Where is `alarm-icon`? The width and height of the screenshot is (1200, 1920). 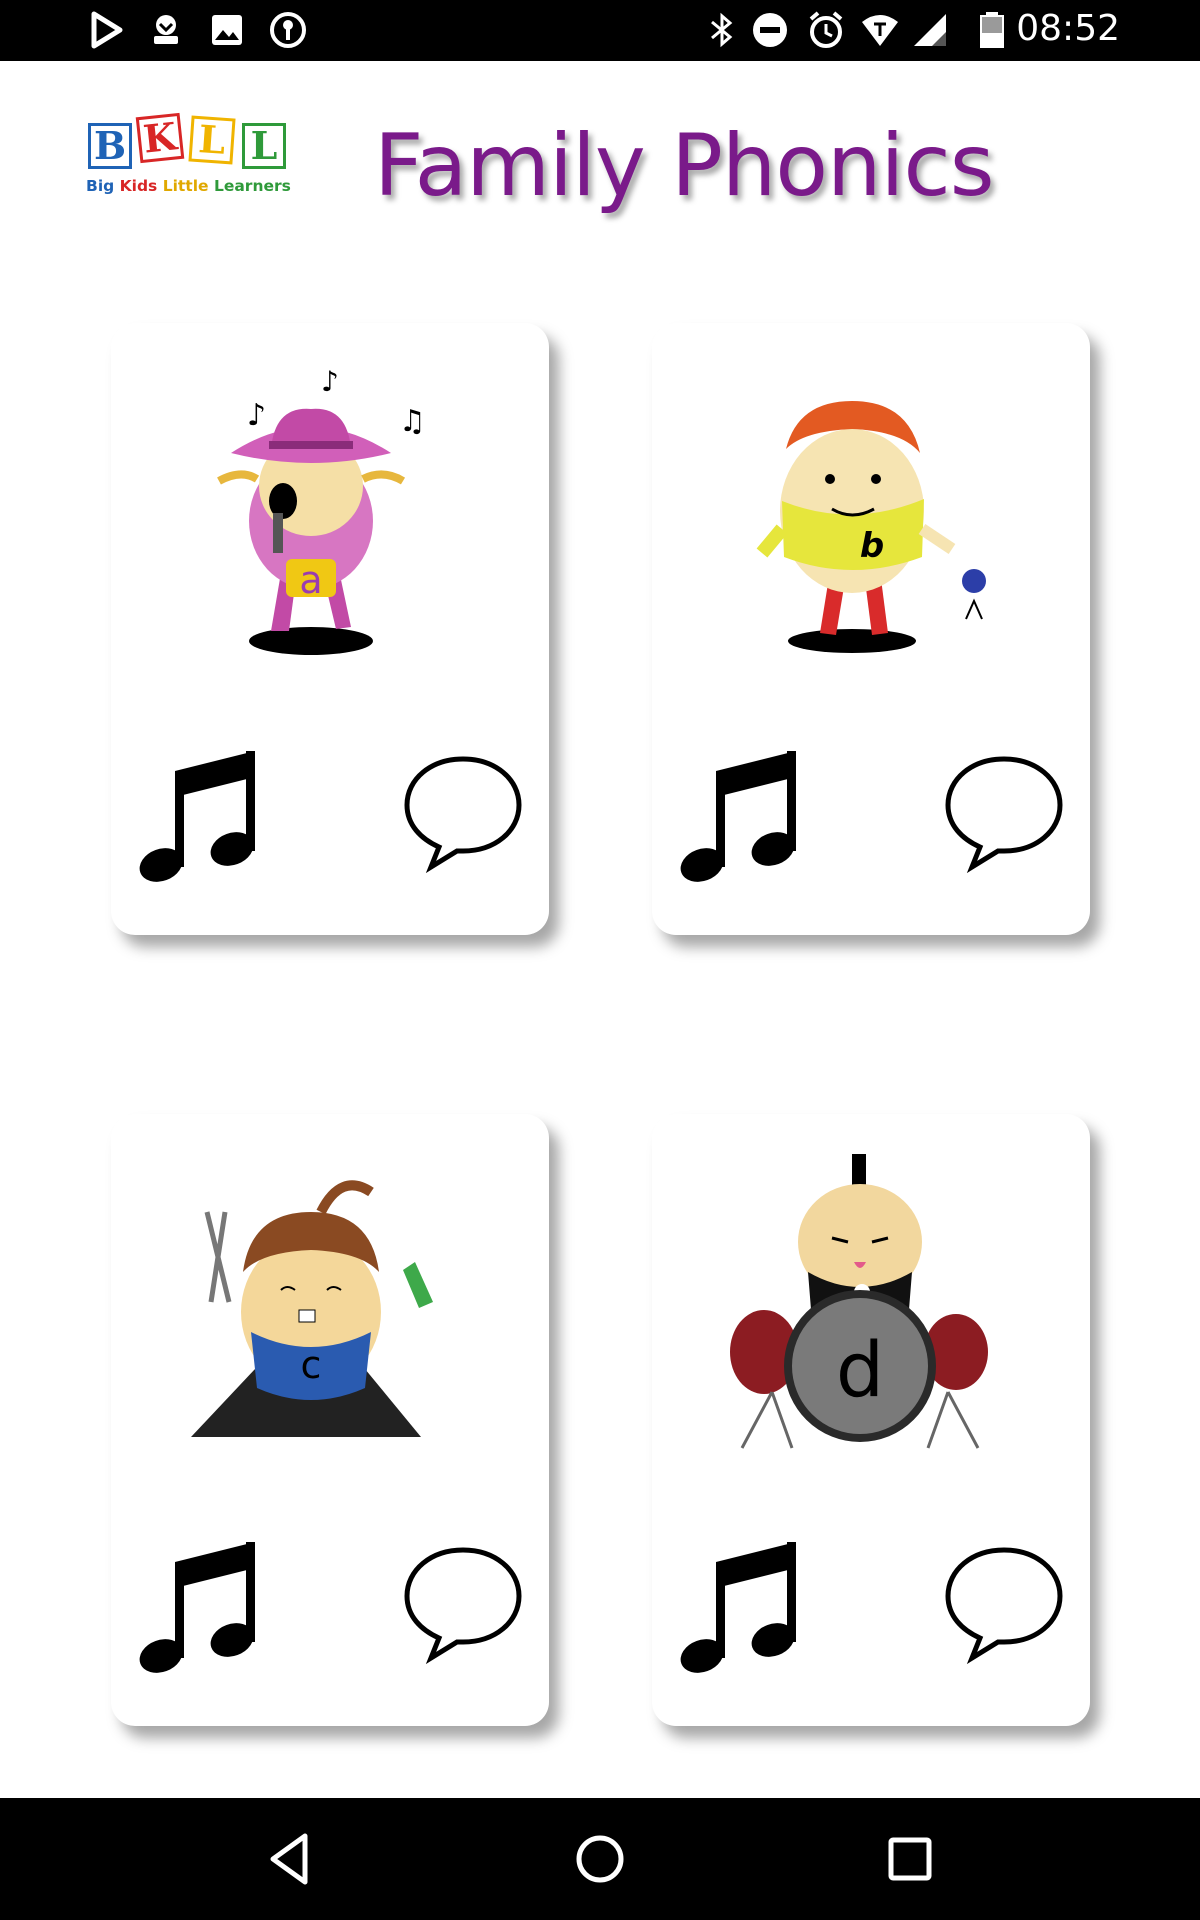
alarm-icon is located at coordinates (826, 29).